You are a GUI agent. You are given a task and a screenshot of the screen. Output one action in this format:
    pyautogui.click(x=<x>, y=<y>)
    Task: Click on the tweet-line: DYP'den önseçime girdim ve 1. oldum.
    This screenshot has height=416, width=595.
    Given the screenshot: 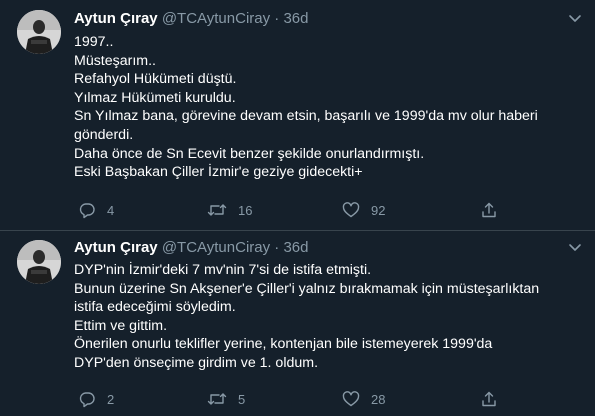 What is the action you would take?
    pyautogui.click(x=196, y=362)
    